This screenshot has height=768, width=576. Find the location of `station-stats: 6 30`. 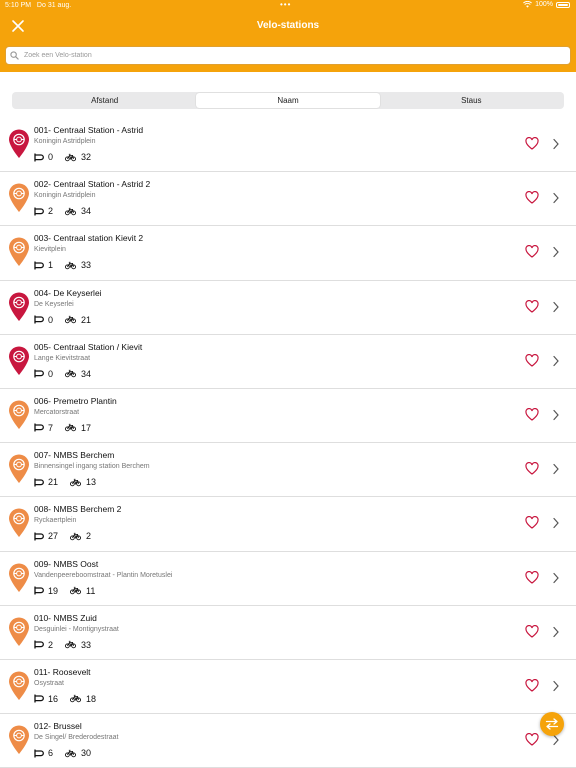

station-stats: 6 30 is located at coordinates (62, 753).